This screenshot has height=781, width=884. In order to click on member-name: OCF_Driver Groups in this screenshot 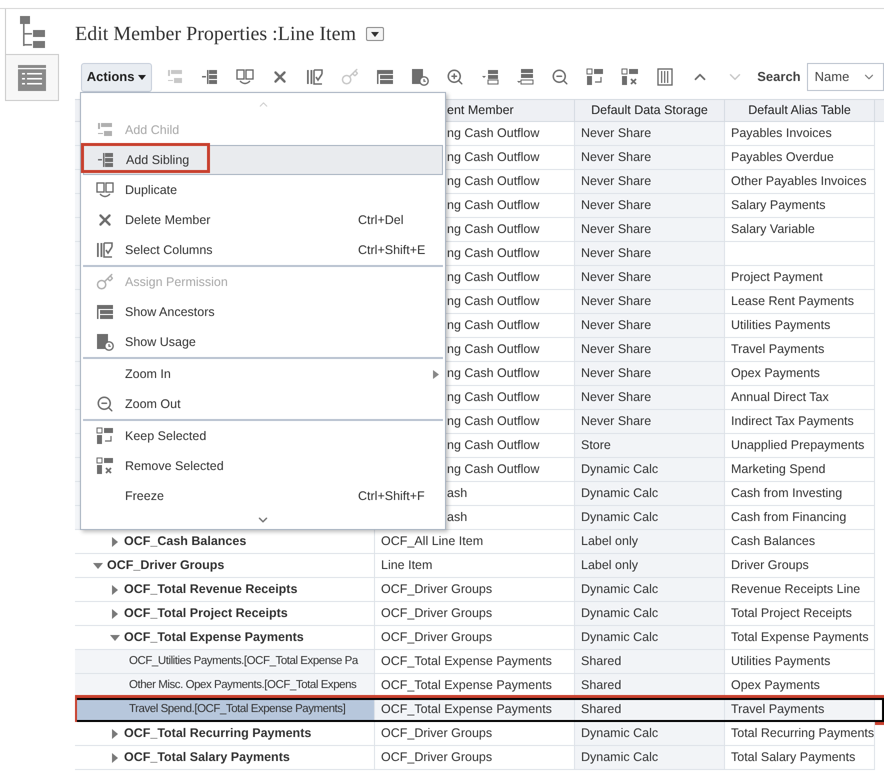, I will do `click(165, 565)`.